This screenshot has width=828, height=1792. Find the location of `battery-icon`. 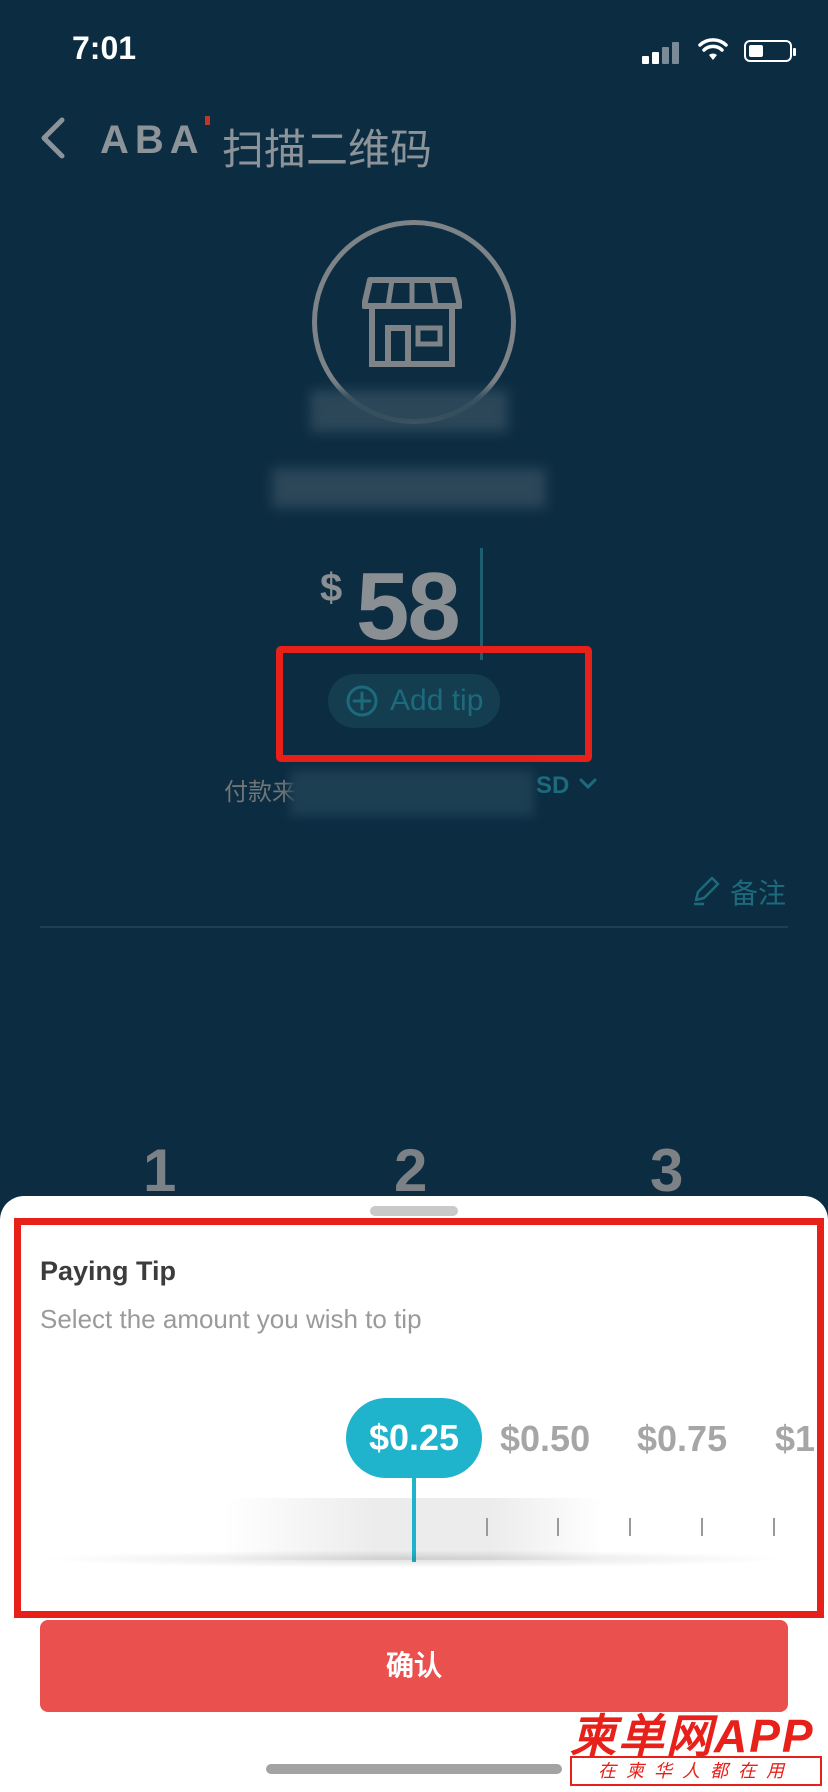

battery-icon is located at coordinates (770, 51).